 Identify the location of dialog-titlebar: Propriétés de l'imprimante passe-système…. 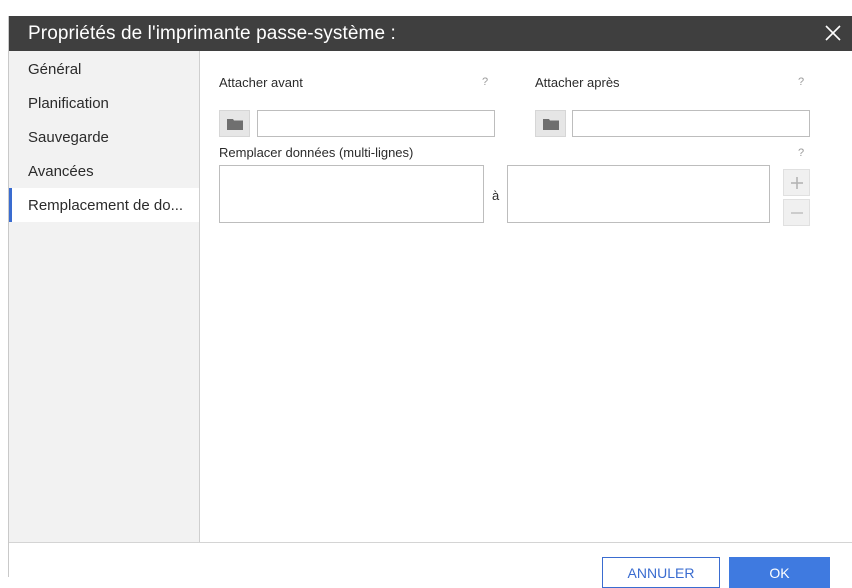
(430, 33).